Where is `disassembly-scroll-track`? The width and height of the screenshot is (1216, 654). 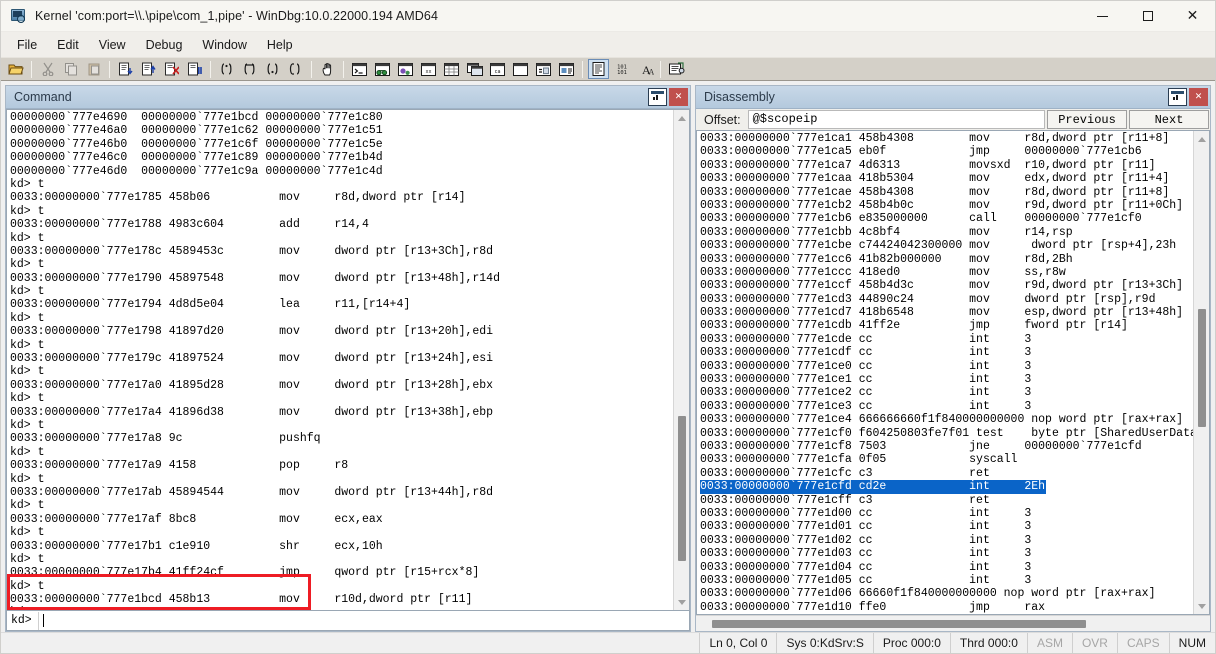 disassembly-scroll-track is located at coordinates (1201, 372).